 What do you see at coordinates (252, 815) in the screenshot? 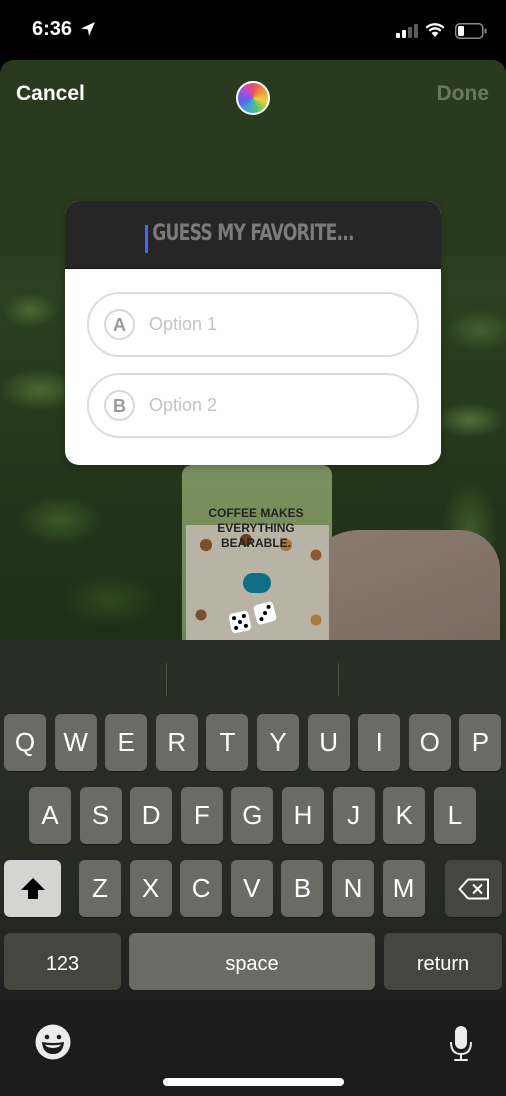
I see `key-g: G` at bounding box center [252, 815].